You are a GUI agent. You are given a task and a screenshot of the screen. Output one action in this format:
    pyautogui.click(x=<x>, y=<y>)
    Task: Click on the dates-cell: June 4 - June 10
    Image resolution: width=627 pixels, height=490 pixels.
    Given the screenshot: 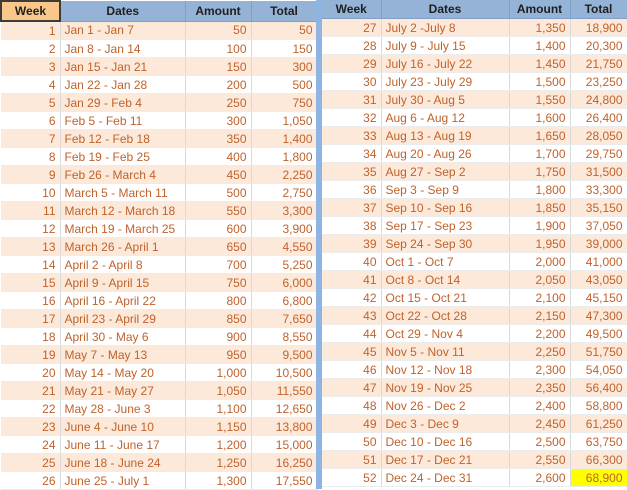 What is the action you would take?
    pyautogui.click(x=123, y=426)
    